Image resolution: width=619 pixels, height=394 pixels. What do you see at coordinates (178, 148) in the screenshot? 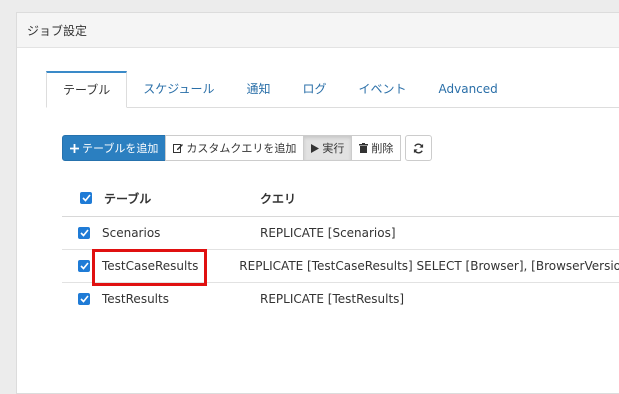
I see `edit-icon` at bounding box center [178, 148].